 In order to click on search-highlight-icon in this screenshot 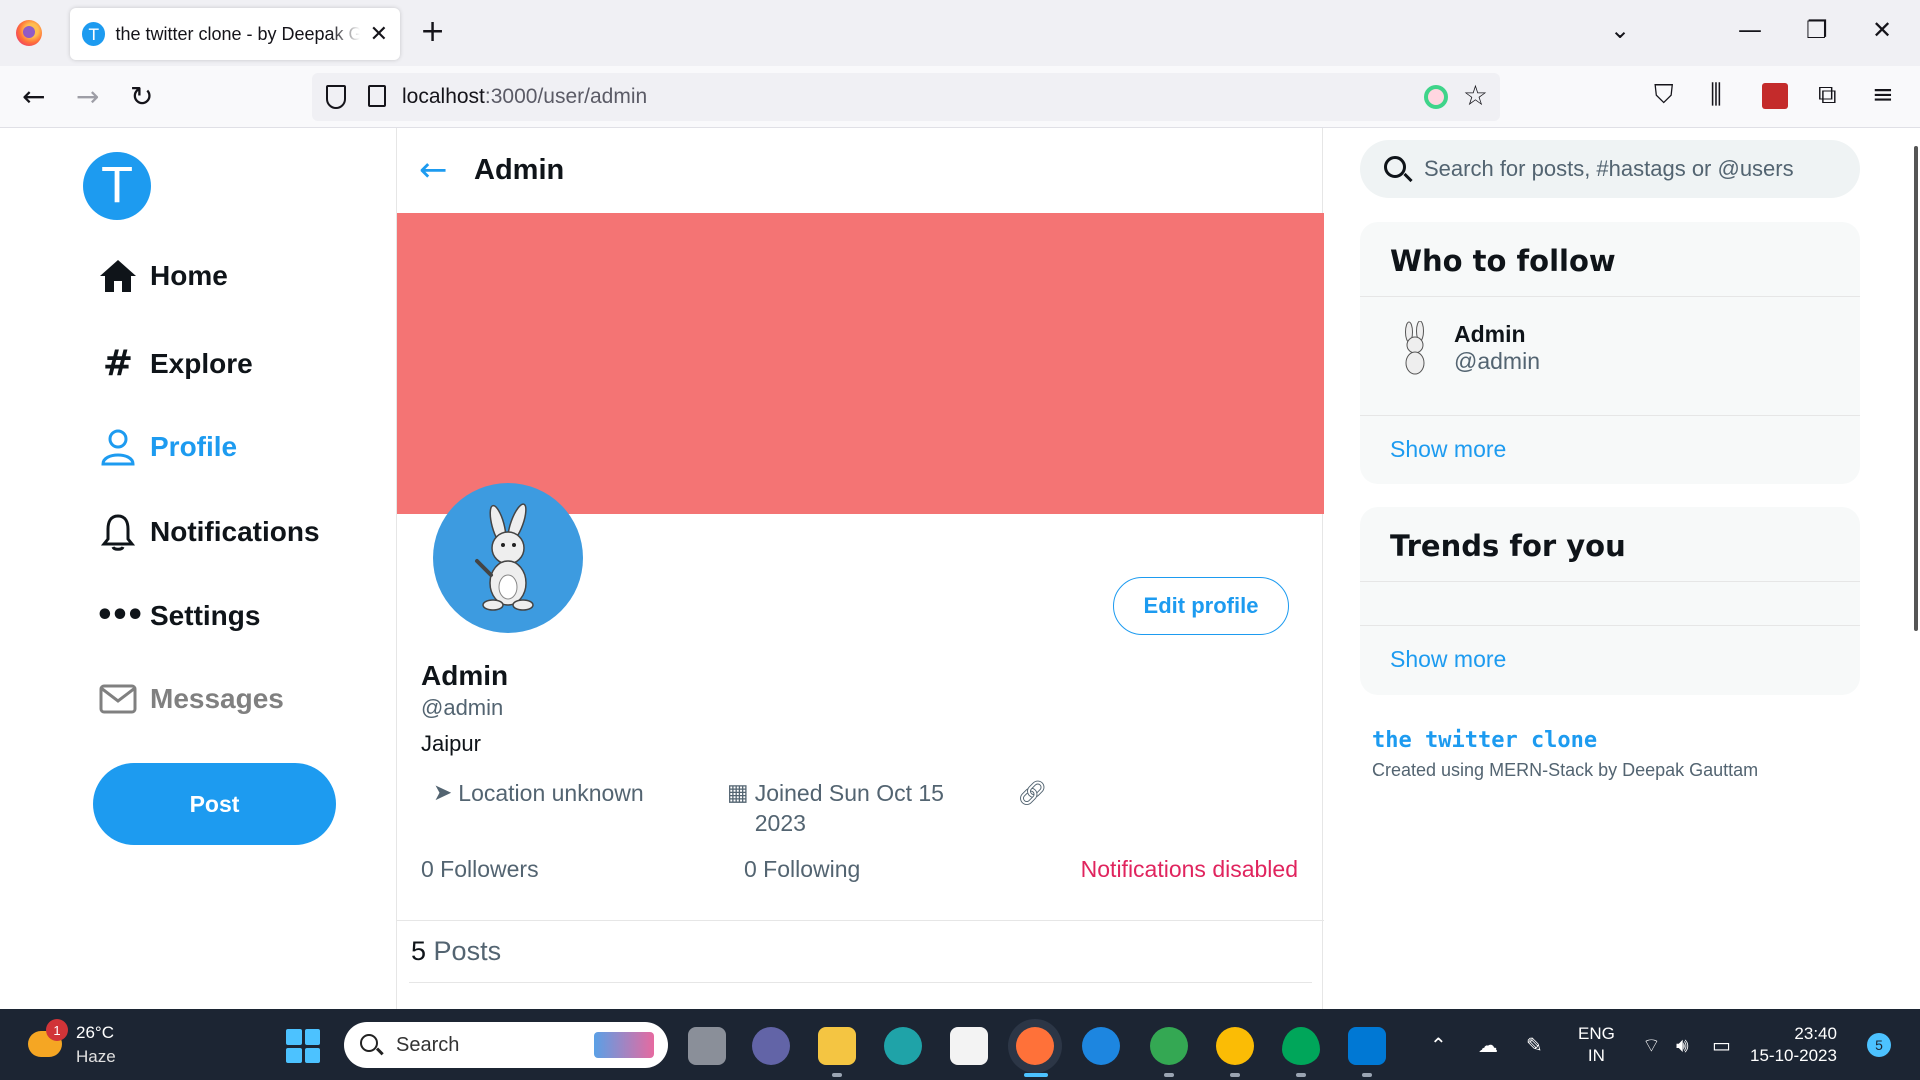, I will do `click(624, 1045)`.